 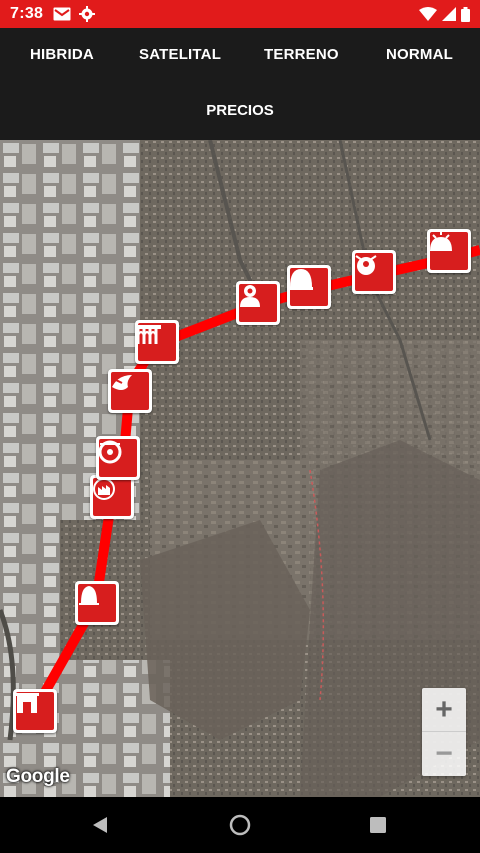 I want to click on signal-icon, so click(x=449, y=14).